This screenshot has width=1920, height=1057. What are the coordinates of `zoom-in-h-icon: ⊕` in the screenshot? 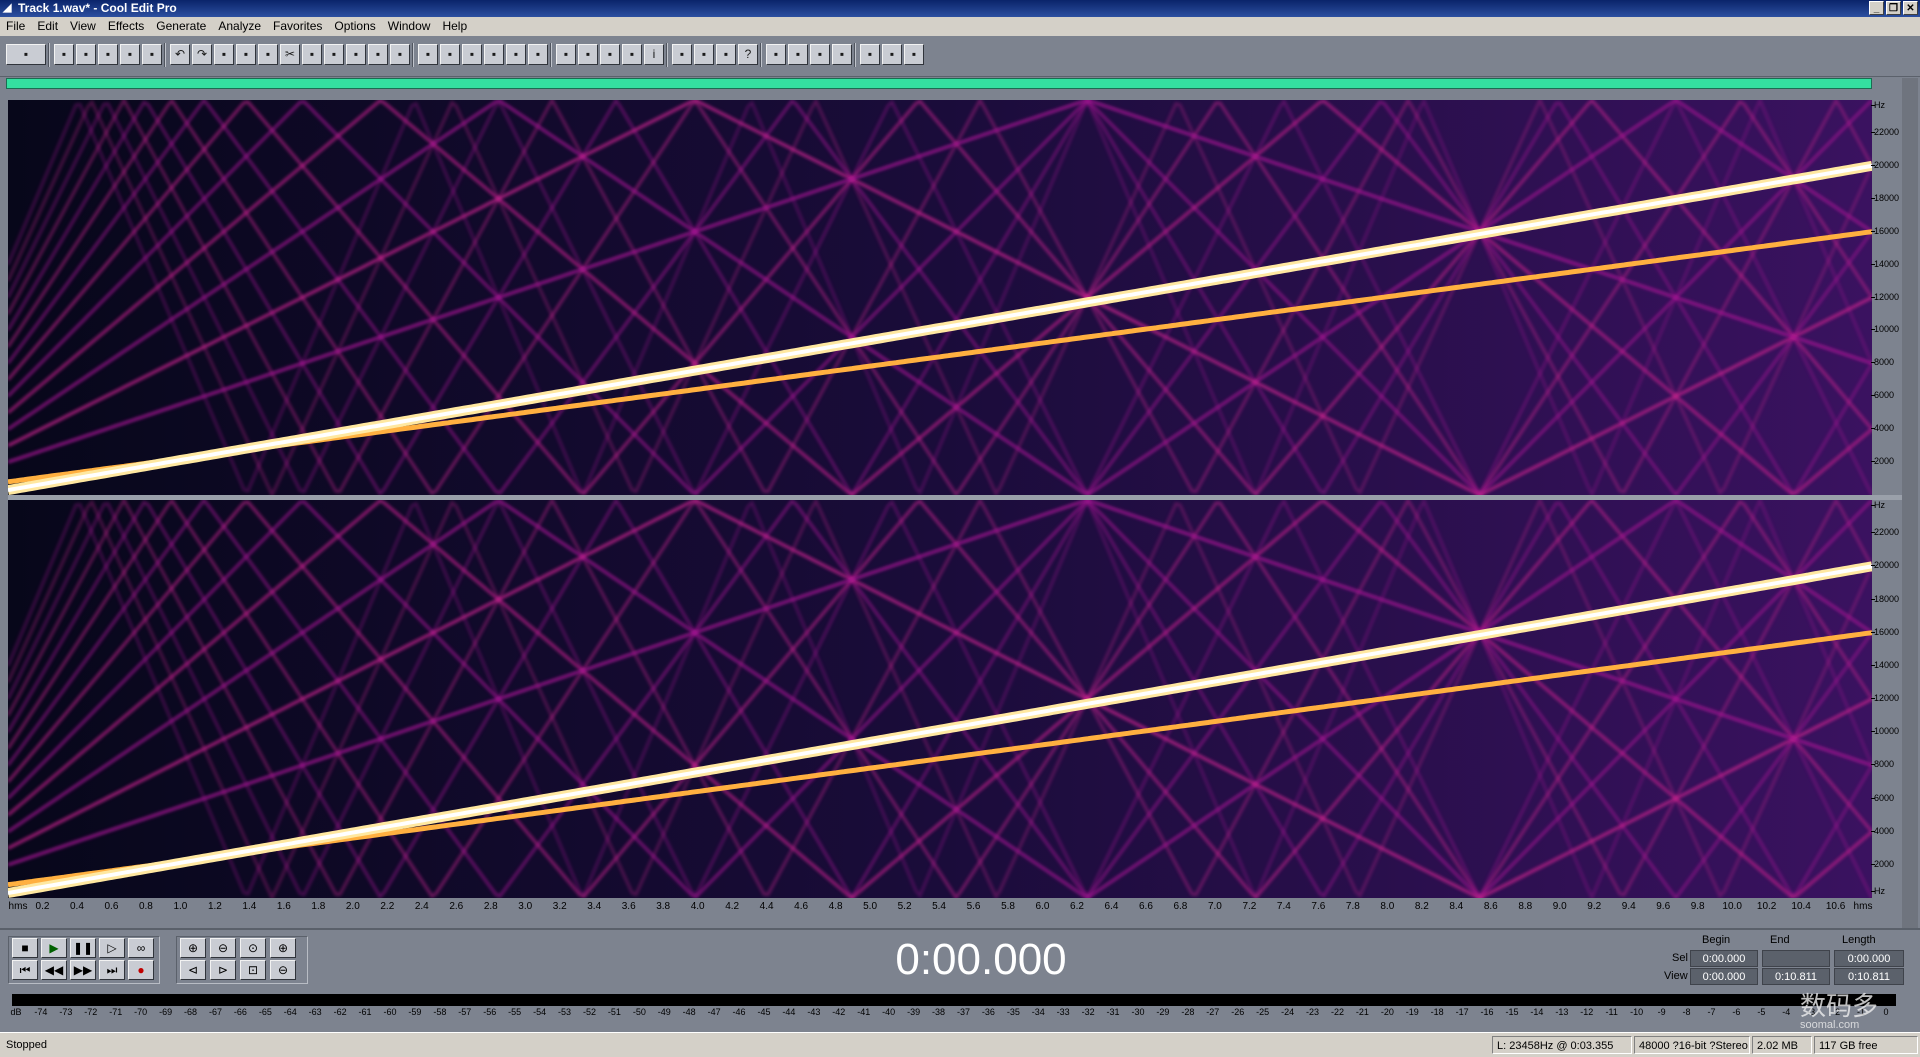 It's located at (193, 948).